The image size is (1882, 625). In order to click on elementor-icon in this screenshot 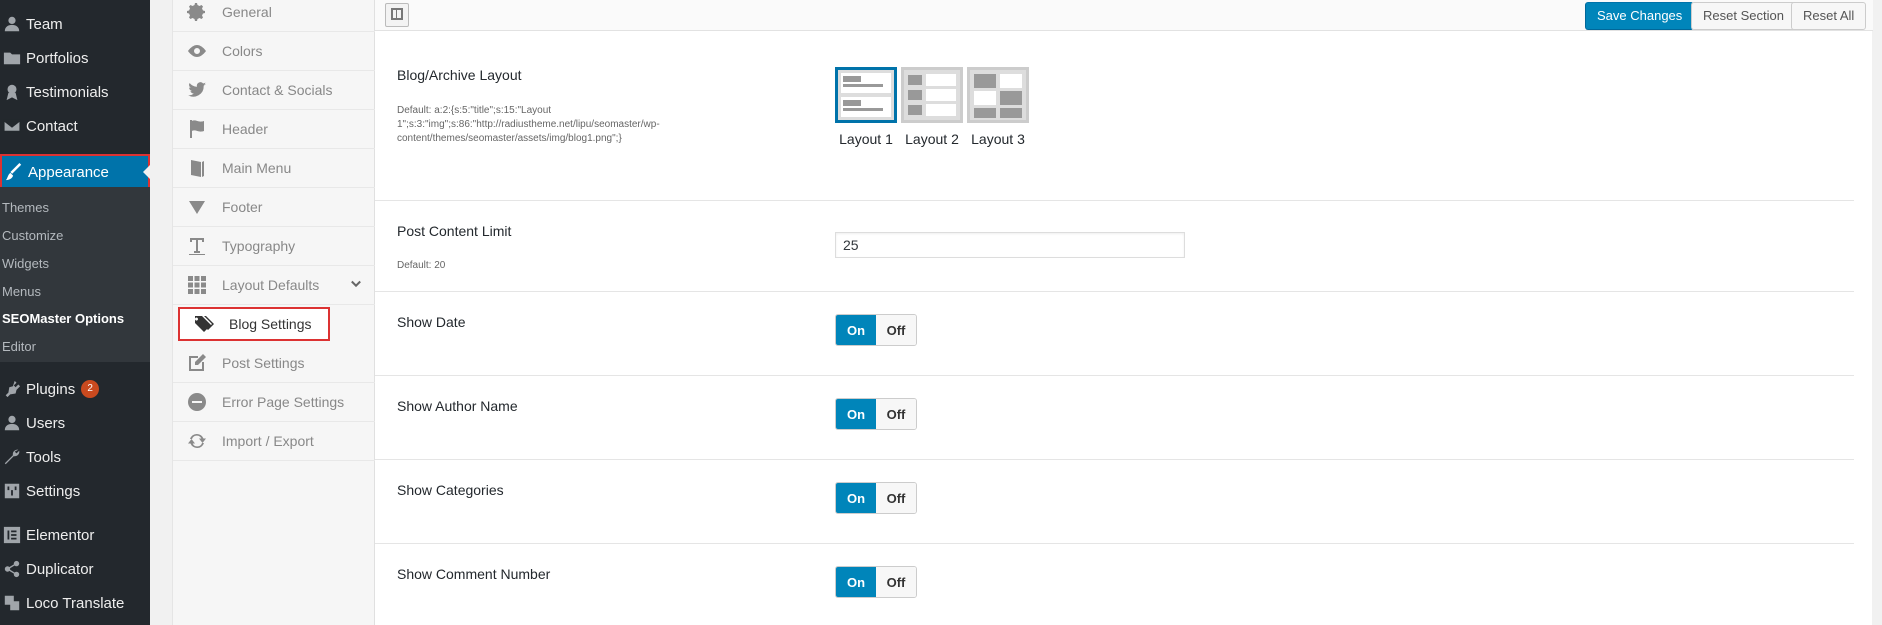, I will do `click(12, 535)`.